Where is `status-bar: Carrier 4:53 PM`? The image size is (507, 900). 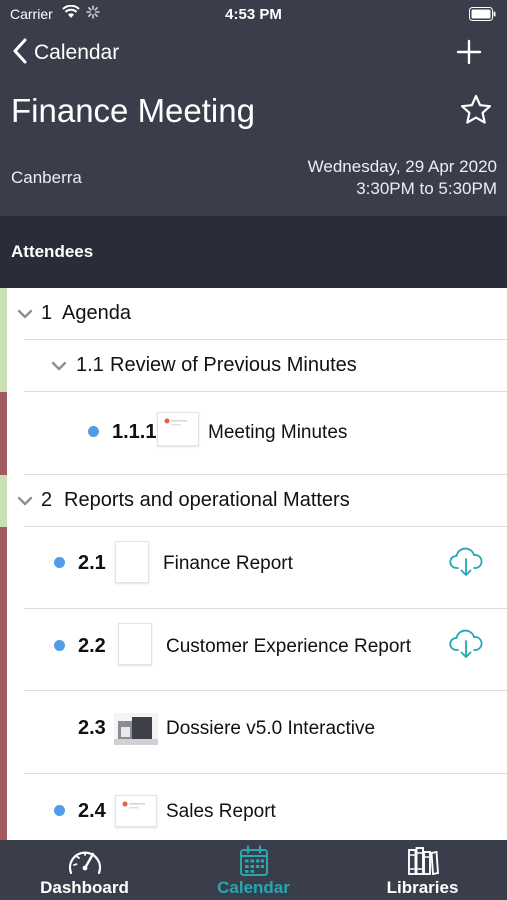 status-bar: Carrier 4:53 PM is located at coordinates (253, 15).